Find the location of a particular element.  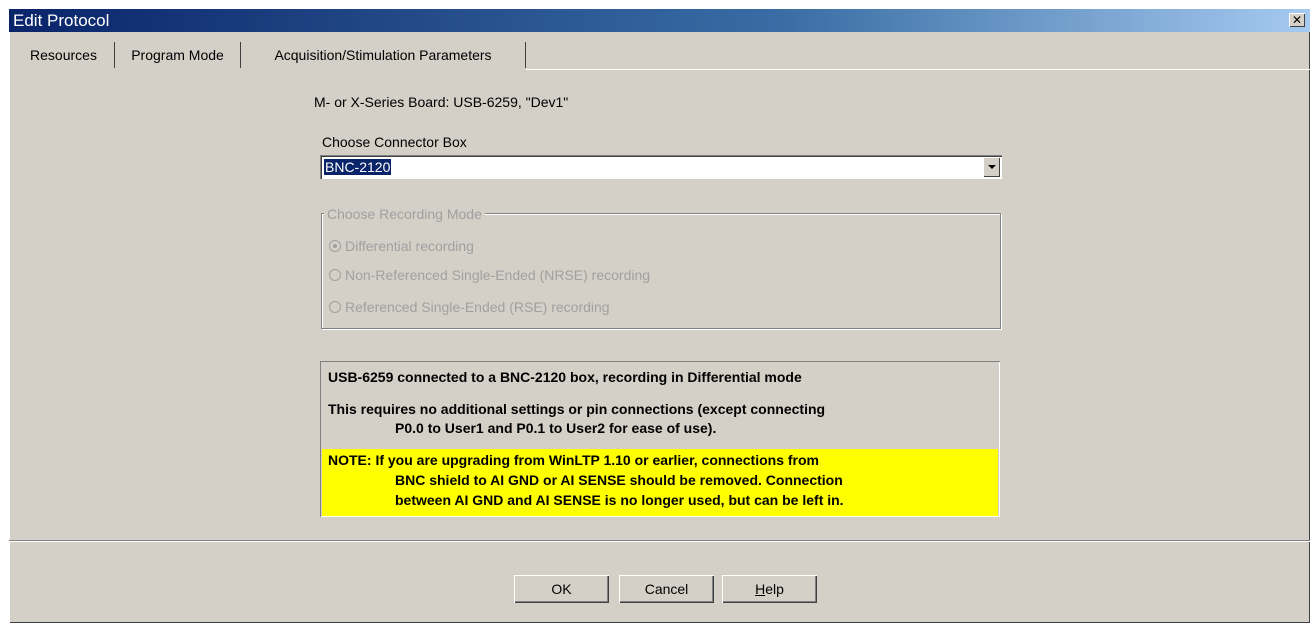

ok-button: OK is located at coordinates (561, 589).